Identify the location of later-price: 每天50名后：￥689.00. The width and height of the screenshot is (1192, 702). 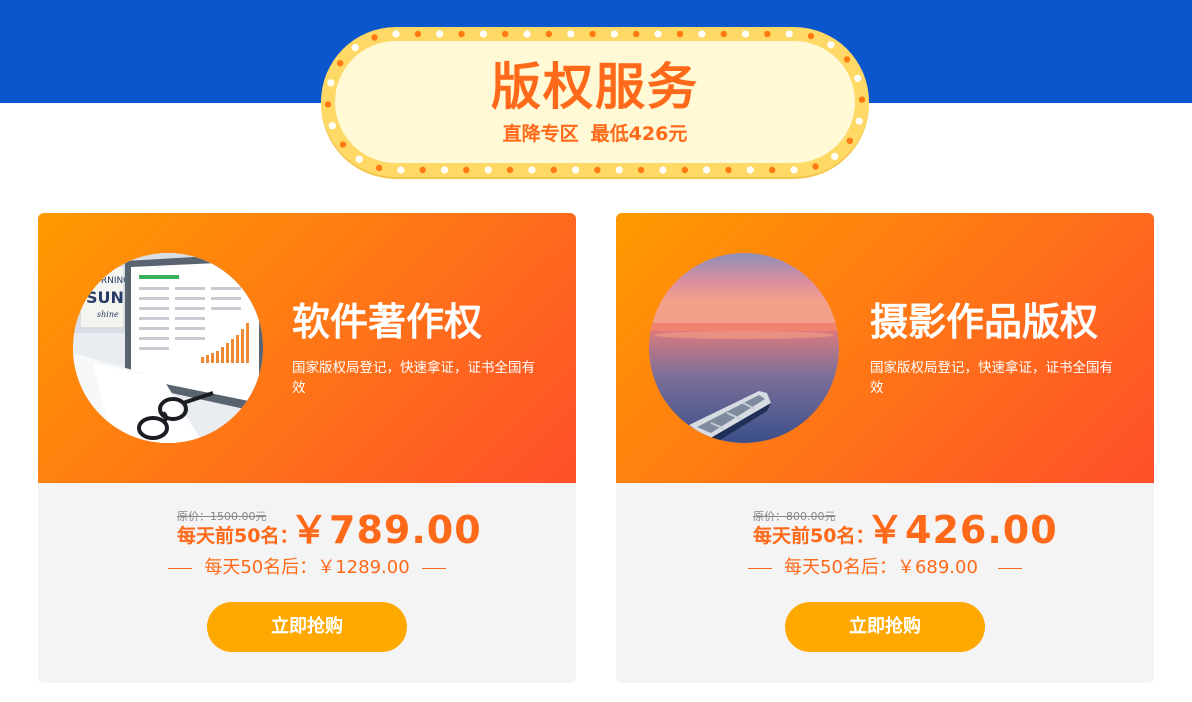
(881, 567).